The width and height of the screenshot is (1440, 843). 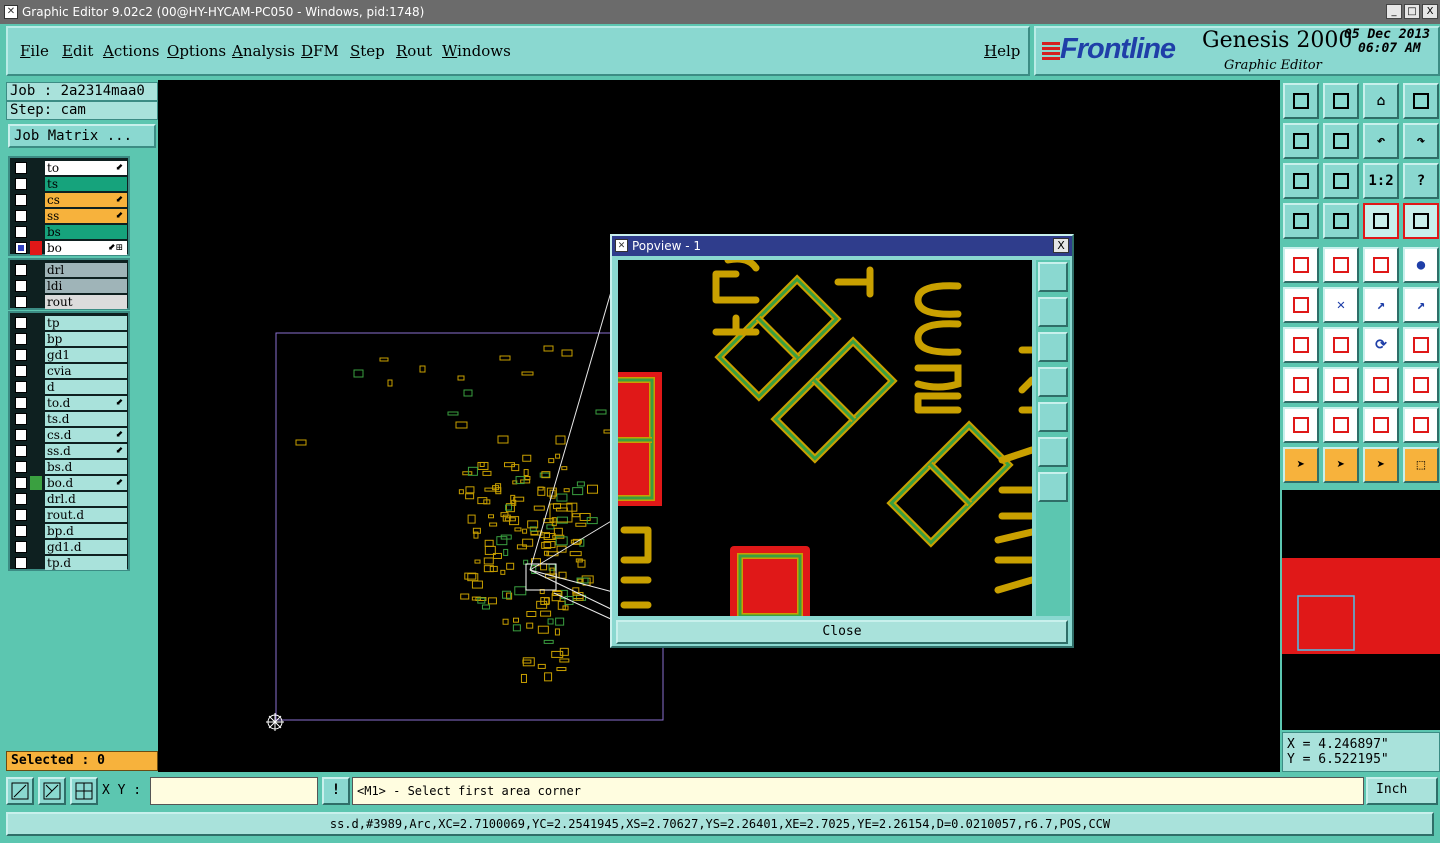 What do you see at coordinates (86, 216) in the screenshot?
I see `layer-name: ss ⬋` at bounding box center [86, 216].